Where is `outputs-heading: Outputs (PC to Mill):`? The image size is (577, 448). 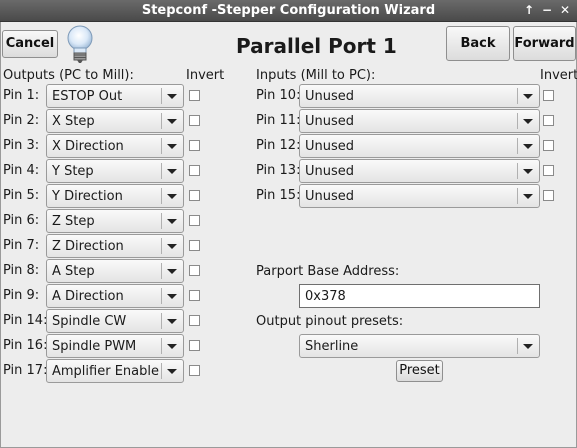 outputs-heading: Outputs (PC to Mill): is located at coordinates (68, 75).